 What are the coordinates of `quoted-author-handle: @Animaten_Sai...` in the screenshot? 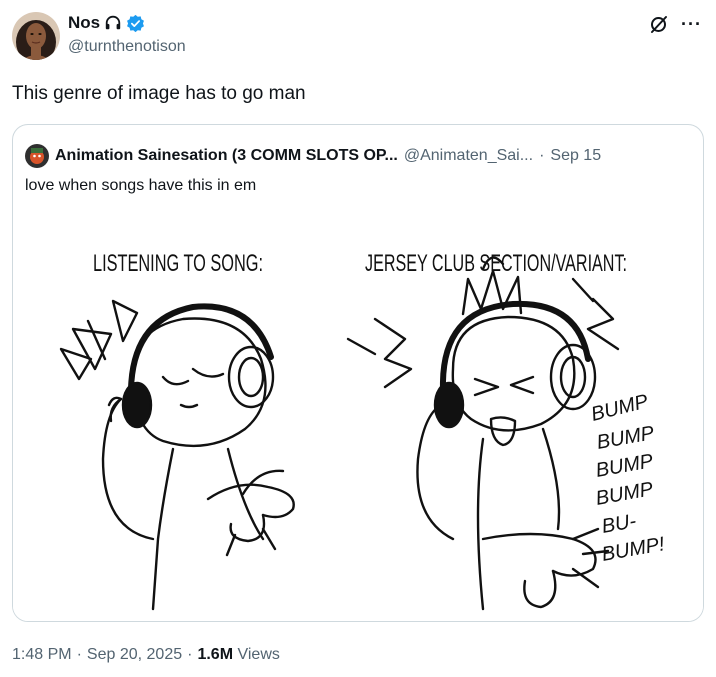 It's located at (468, 156).